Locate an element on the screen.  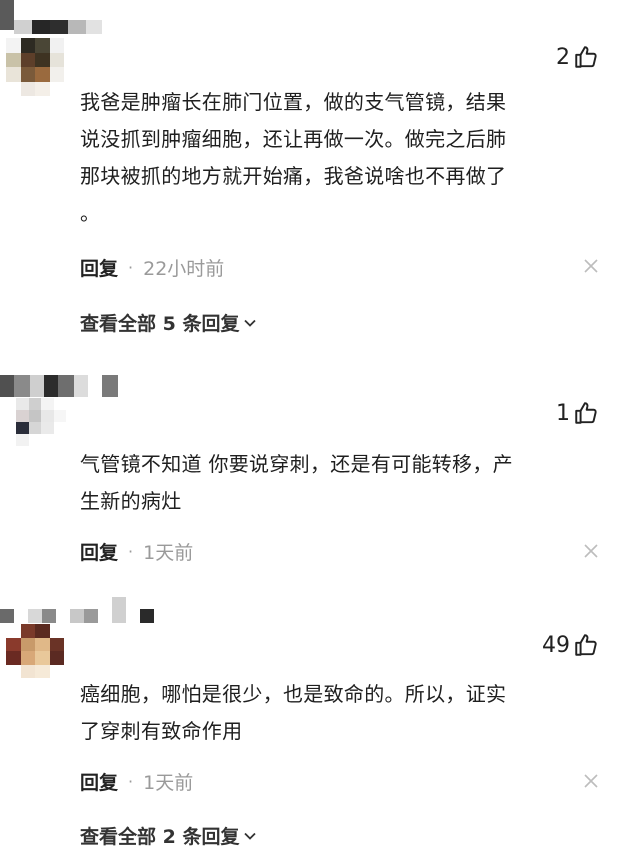
timestamp: 22小时前 is located at coordinates (184, 269).